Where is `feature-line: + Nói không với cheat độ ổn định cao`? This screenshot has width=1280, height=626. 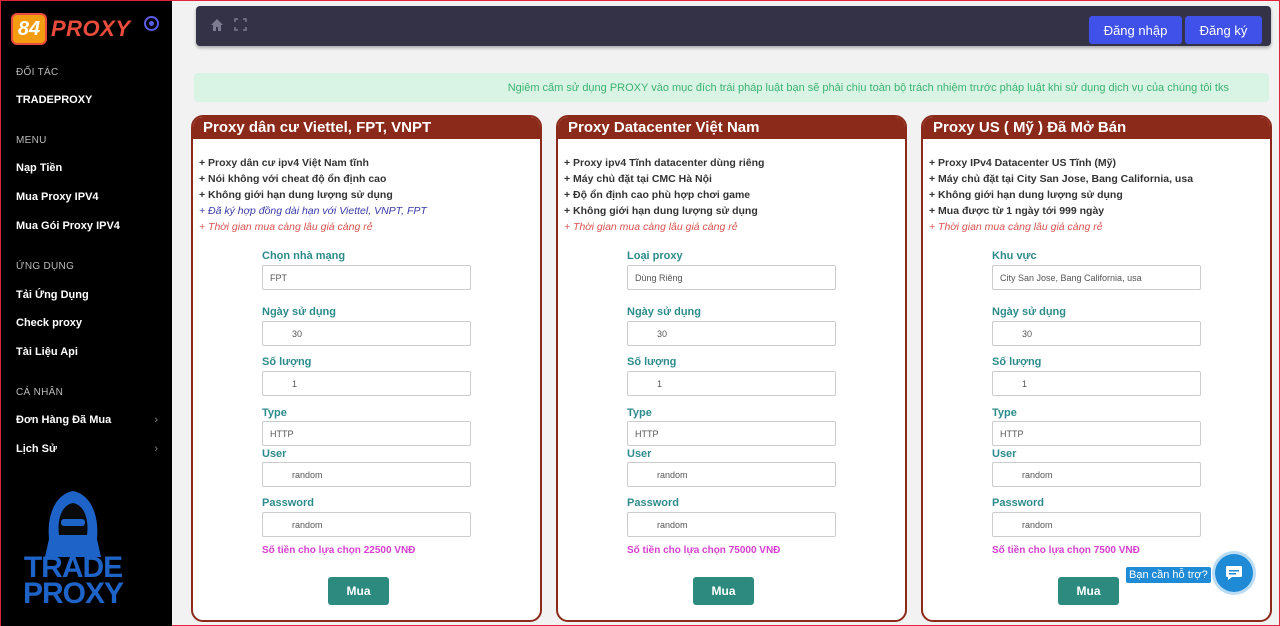 feature-line: + Nói không với cheat độ ổn định cao is located at coordinates (293, 179).